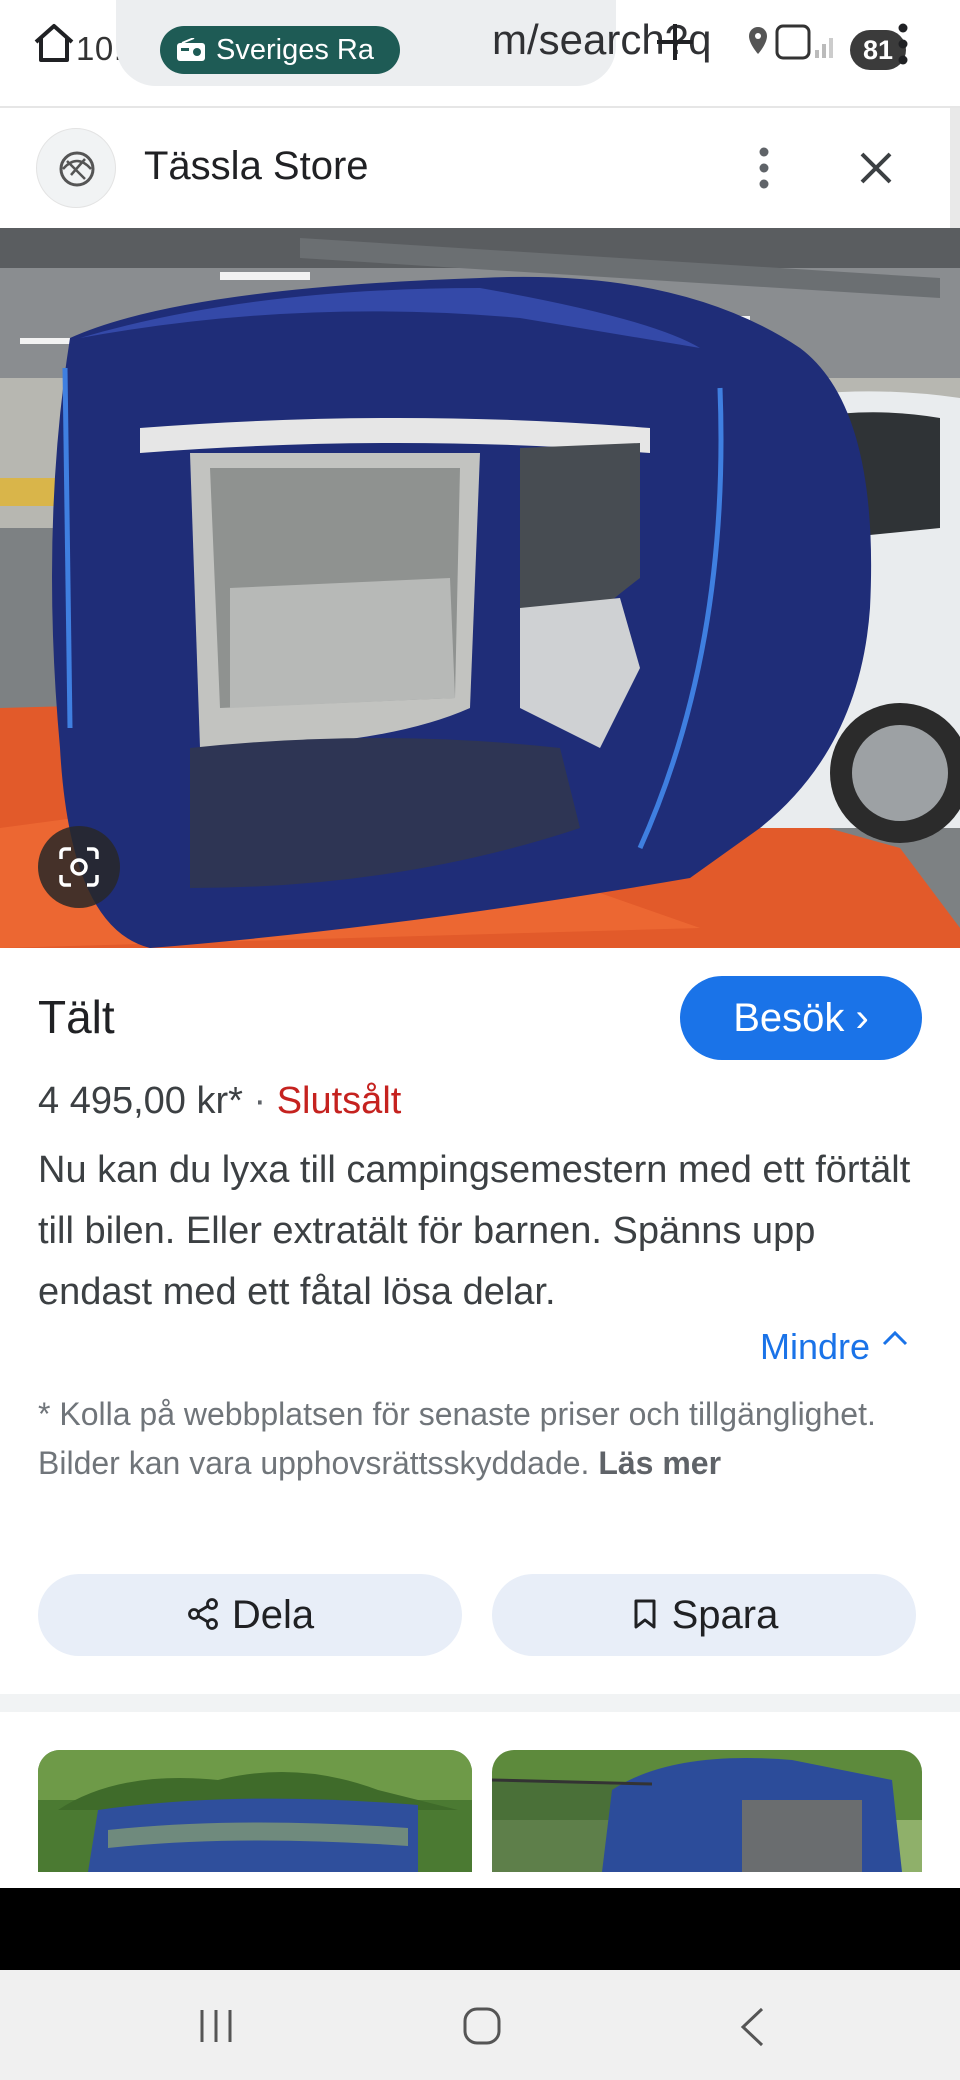 Image resolution: width=960 pixels, height=2080 pixels. I want to click on close-icon, so click(876, 168).